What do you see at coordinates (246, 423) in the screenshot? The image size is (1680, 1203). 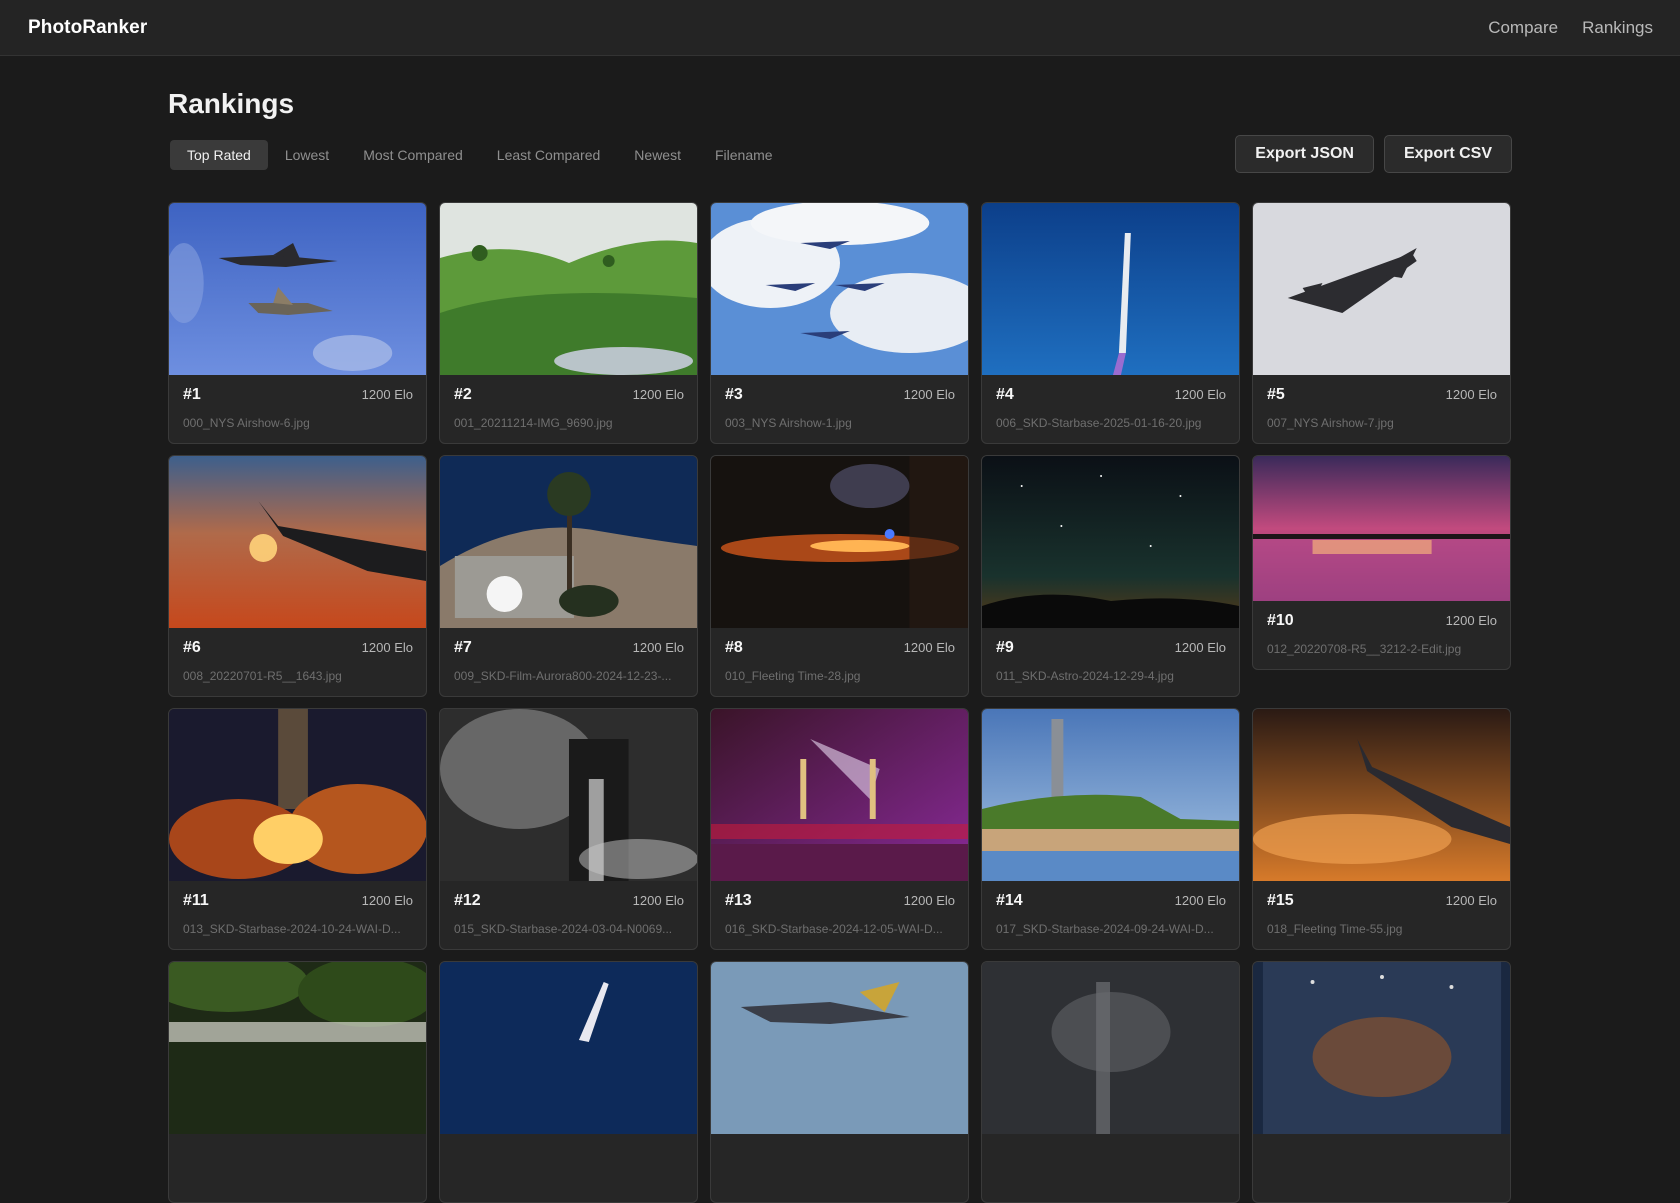 I see `photo-filename: 000_NYS Airshow-6.jpg` at bounding box center [246, 423].